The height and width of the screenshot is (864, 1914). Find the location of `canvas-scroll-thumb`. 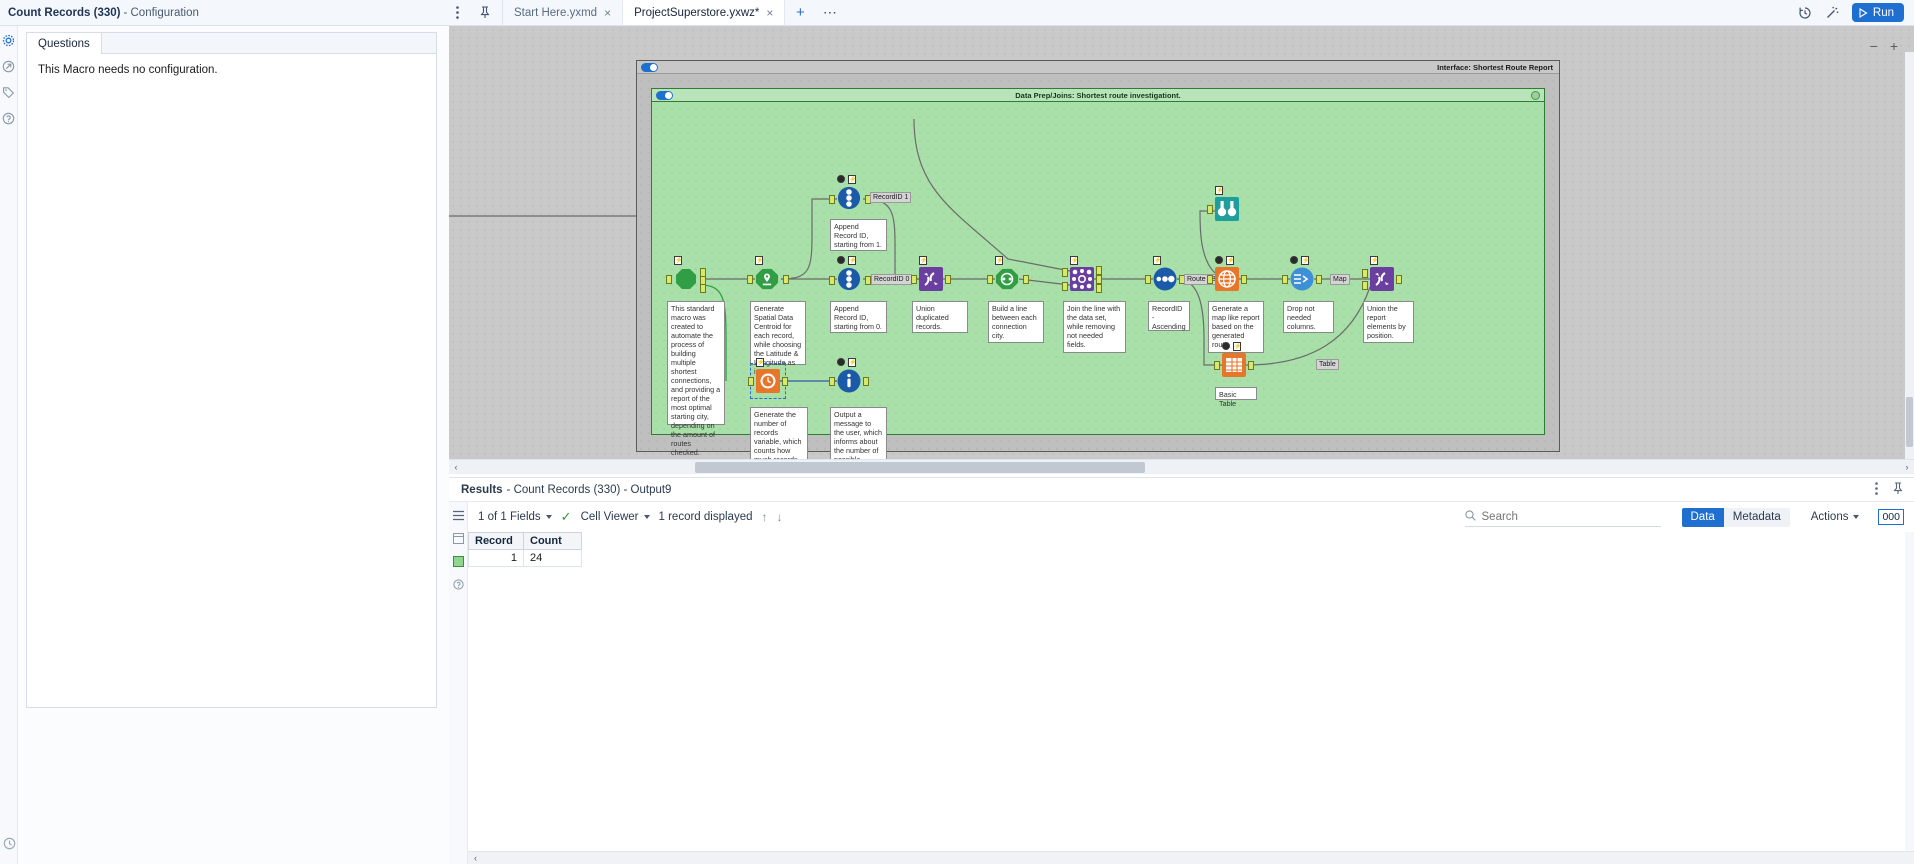

canvas-scroll-thumb is located at coordinates (920, 467).